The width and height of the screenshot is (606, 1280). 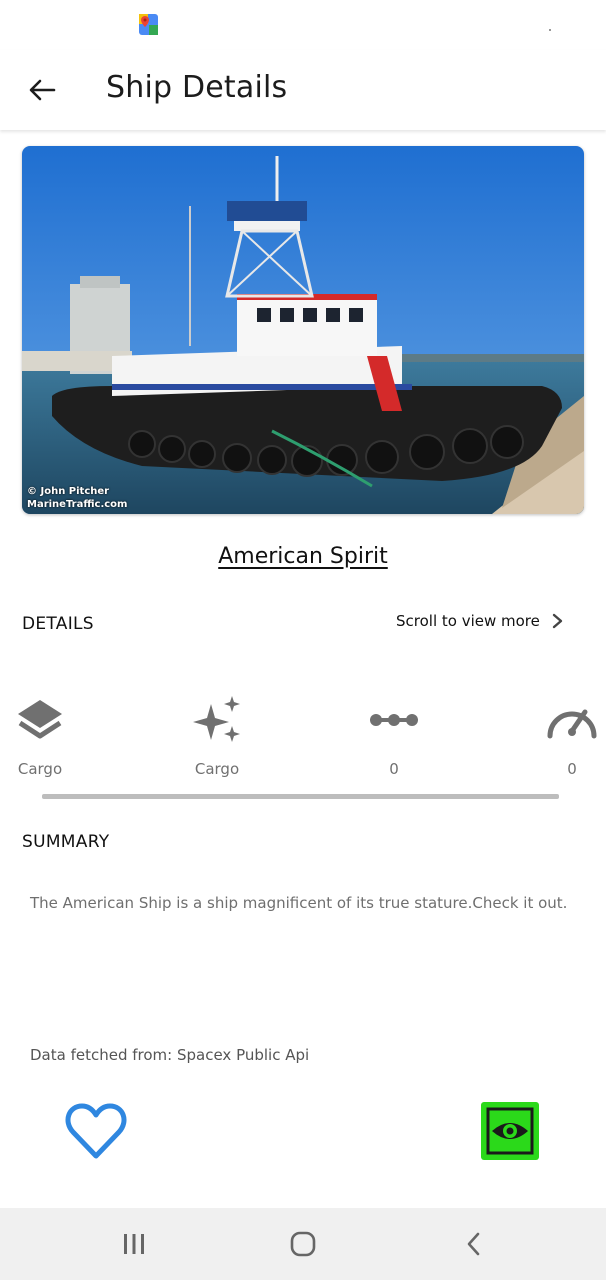 I want to click on maps-app-icon, so click(x=148, y=24).